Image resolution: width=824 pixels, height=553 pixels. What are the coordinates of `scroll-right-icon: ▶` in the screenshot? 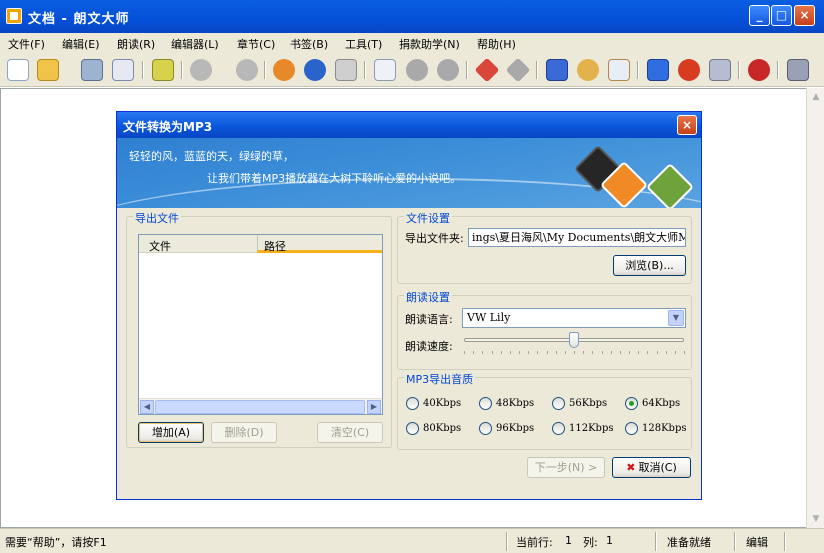 It's located at (374, 407).